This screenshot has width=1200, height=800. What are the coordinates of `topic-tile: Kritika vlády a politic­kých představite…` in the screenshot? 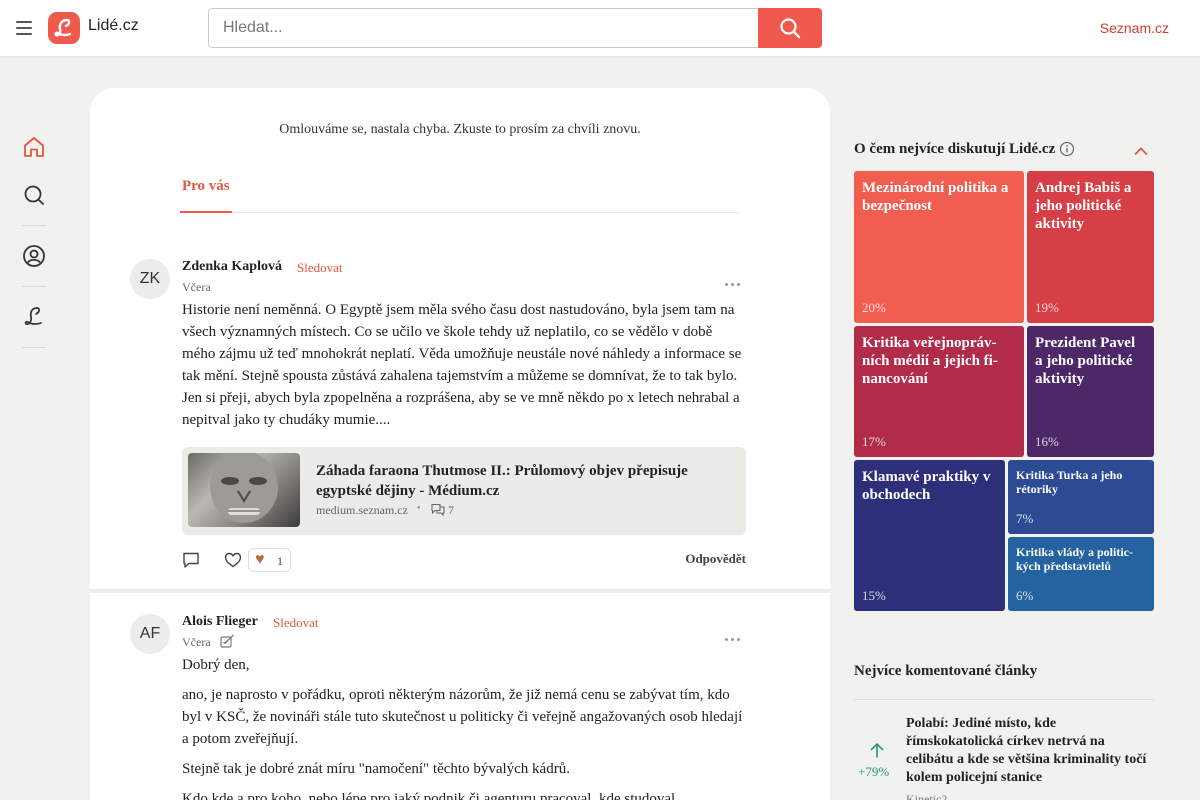 It's located at (1081, 574).